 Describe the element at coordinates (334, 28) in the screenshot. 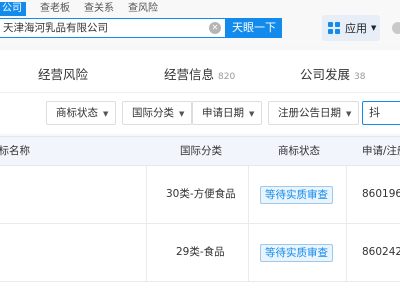

I see `grid-icon` at that location.